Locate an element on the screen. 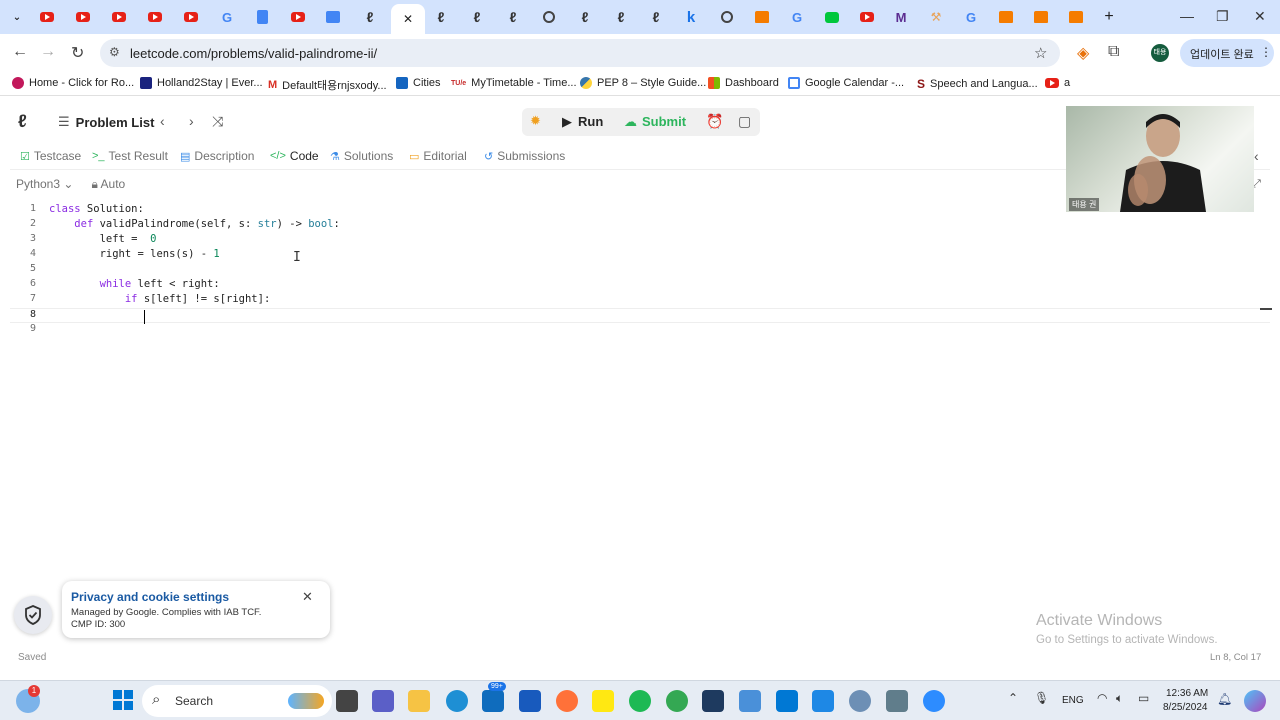  tab-solutions: ⚗ Solutions is located at coordinates (361, 156).